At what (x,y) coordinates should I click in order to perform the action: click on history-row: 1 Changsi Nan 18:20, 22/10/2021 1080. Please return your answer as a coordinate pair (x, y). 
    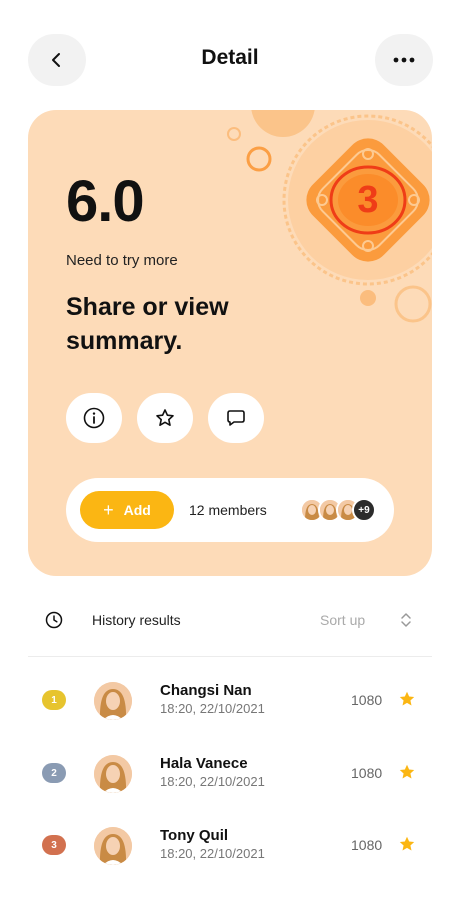
    Looking at the image, I should click on (230, 700).